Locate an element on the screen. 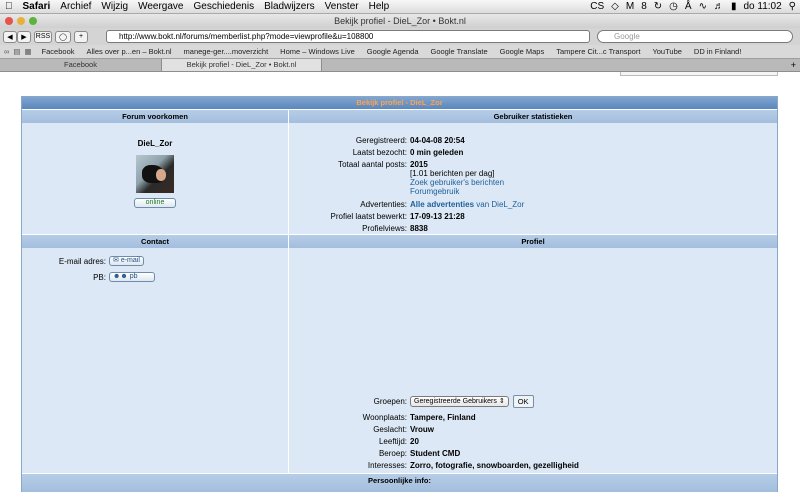 The width and height of the screenshot is (800, 492). forward-button: ▶ is located at coordinates (24, 36).